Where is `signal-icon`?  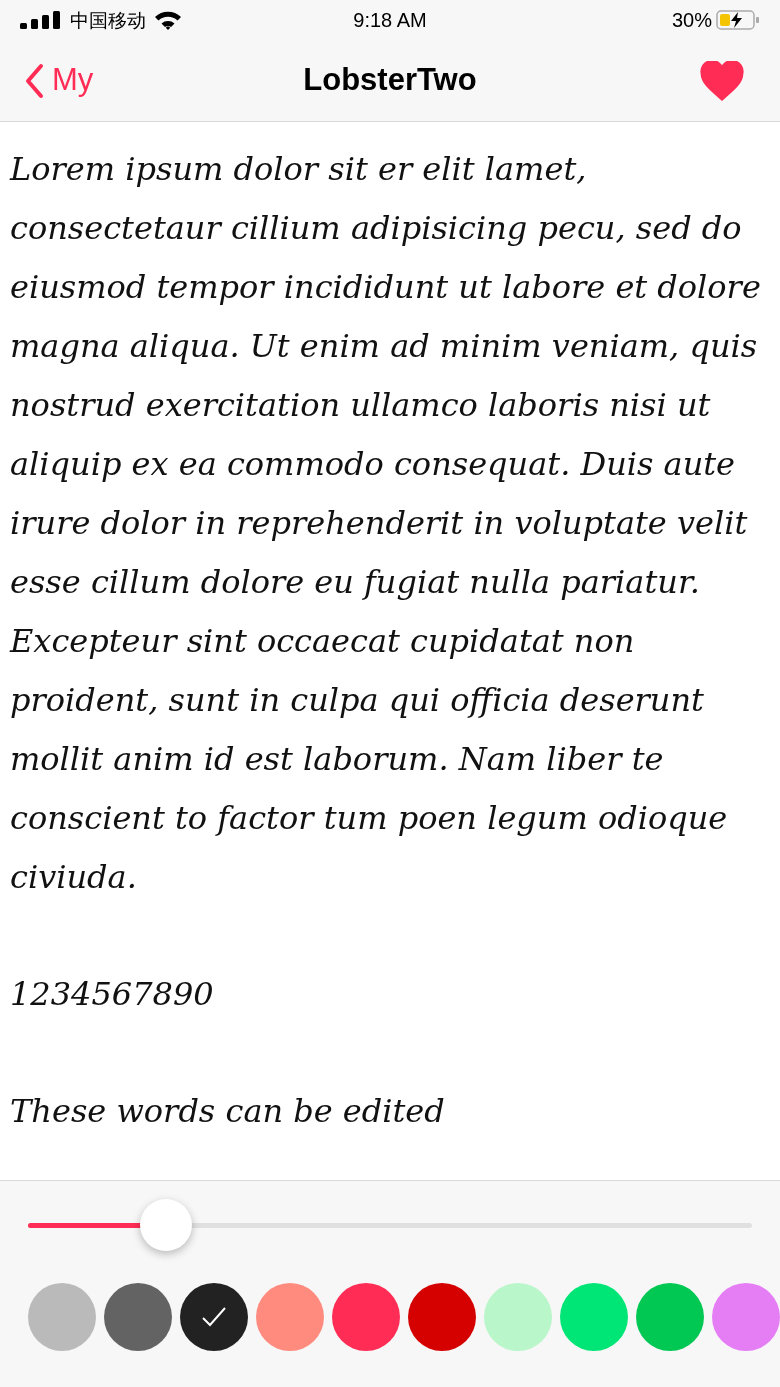
signal-icon is located at coordinates (41, 20).